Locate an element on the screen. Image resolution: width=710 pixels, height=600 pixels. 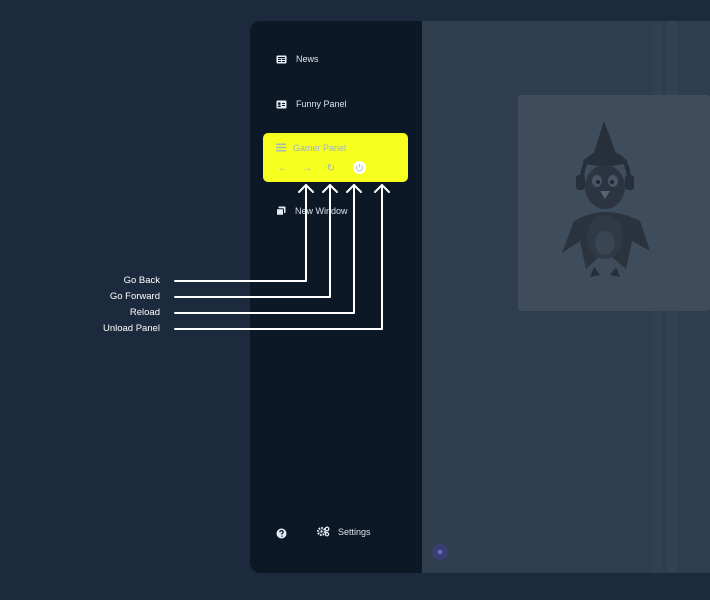
list-icon is located at coordinates (281, 148).